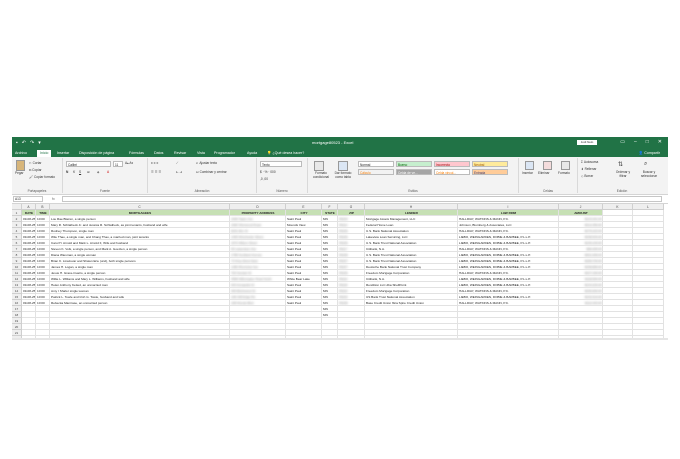 This screenshot has width=680, height=459. I want to click on format-as-table-icon, so click(343, 166).